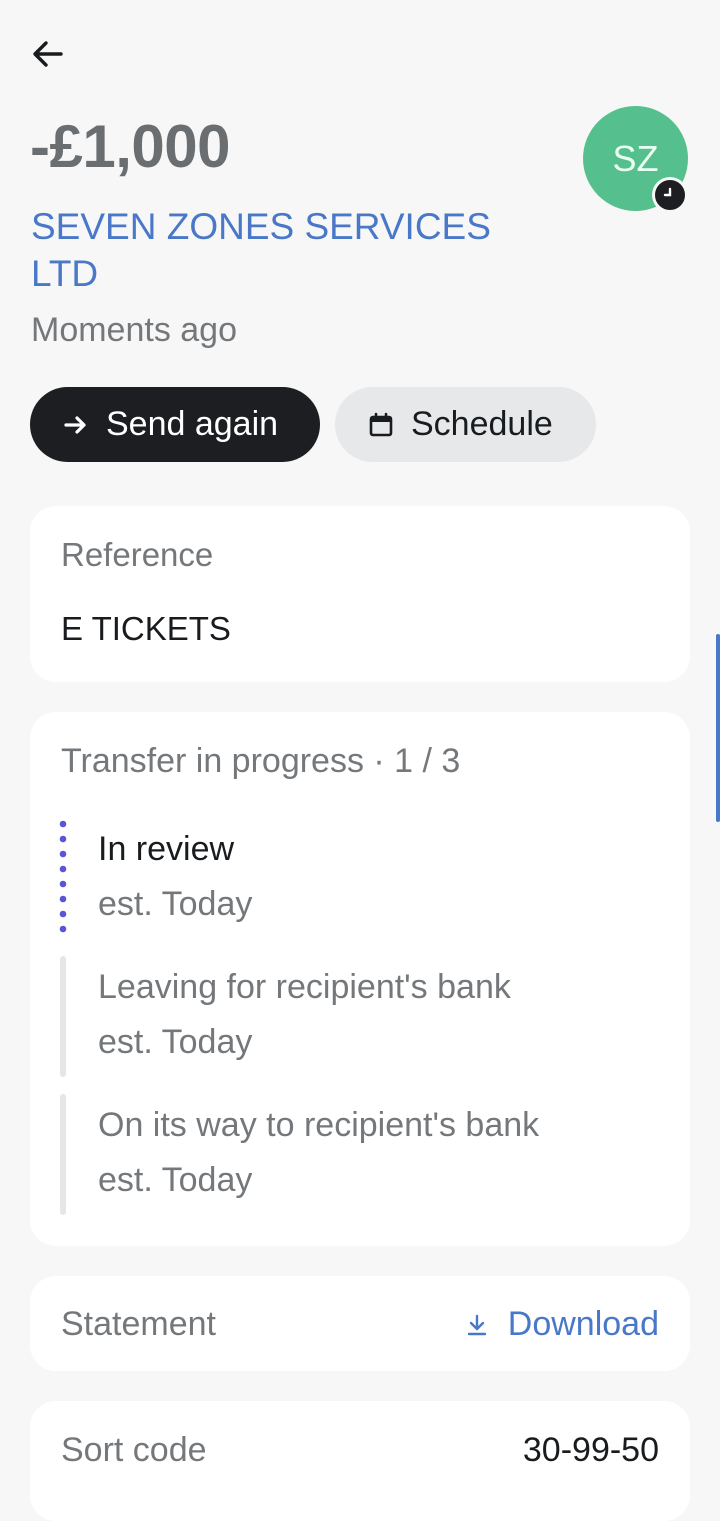 The width and height of the screenshot is (720, 1521). Describe the element at coordinates (192, 424) in the screenshot. I see `send-again-label: Send again` at that location.